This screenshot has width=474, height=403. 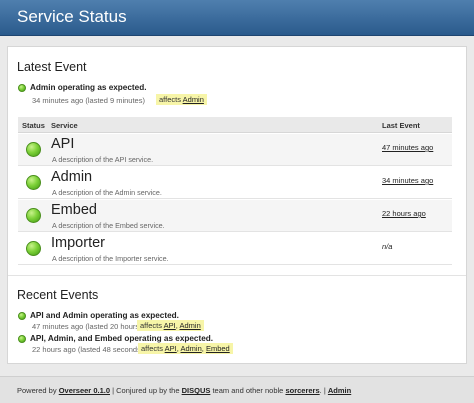 I want to click on admin-link: Admin, so click(x=339, y=390).